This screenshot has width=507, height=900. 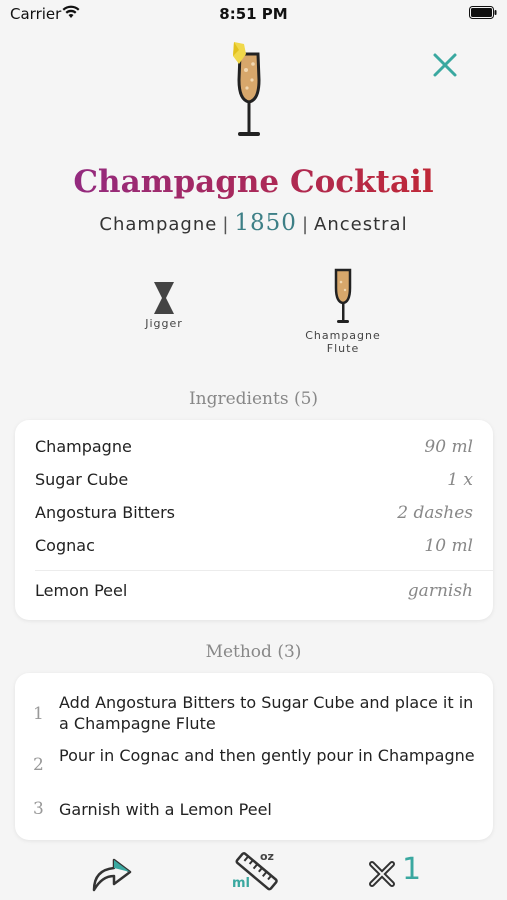 What do you see at coordinates (254, 449) in the screenshot?
I see `ingredient-row: Champagne 90 ml` at bounding box center [254, 449].